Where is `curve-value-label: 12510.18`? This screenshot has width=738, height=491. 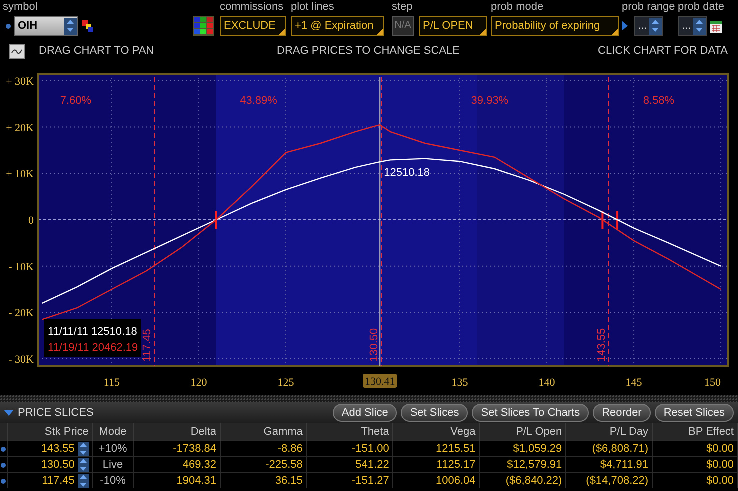
curve-value-label: 12510.18 is located at coordinates (407, 173).